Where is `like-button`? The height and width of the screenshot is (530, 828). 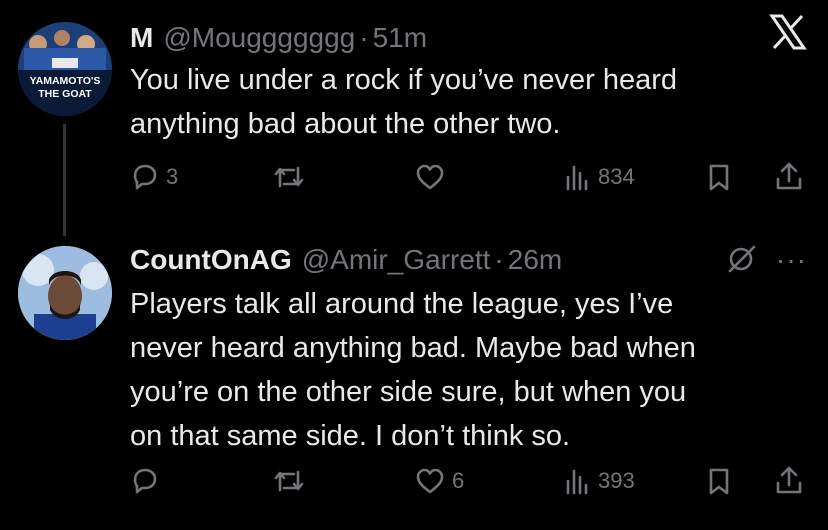 like-button is located at coordinates (433, 177).